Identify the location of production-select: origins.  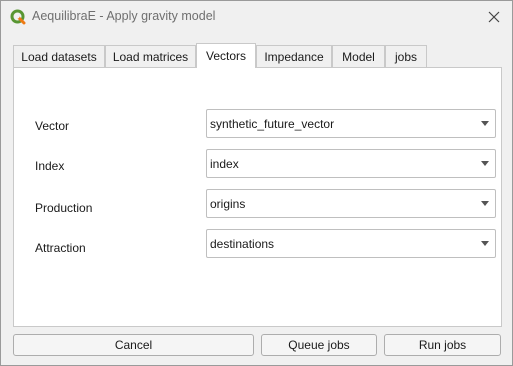
(351, 203).